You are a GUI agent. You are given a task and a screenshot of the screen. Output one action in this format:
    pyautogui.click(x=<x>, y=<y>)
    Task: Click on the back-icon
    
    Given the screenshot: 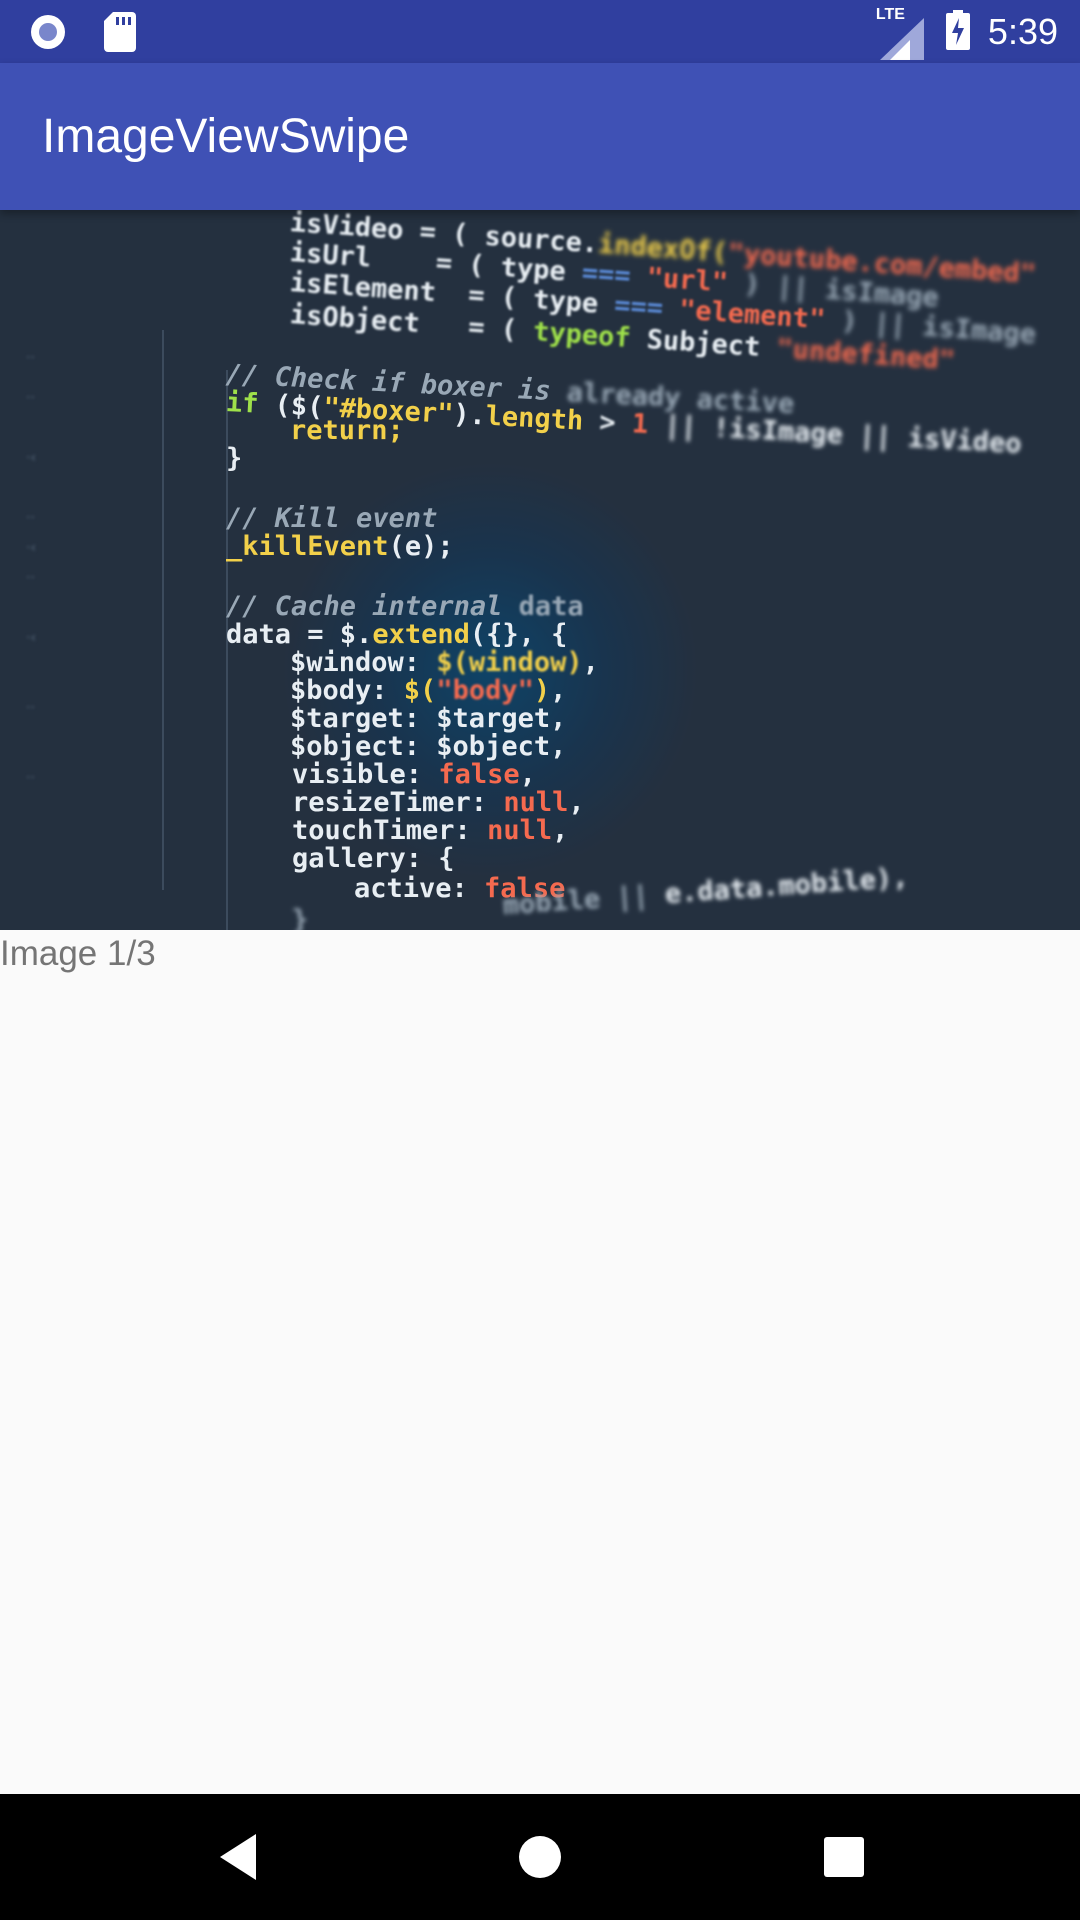 What is the action you would take?
    pyautogui.click(x=243, y=1857)
    